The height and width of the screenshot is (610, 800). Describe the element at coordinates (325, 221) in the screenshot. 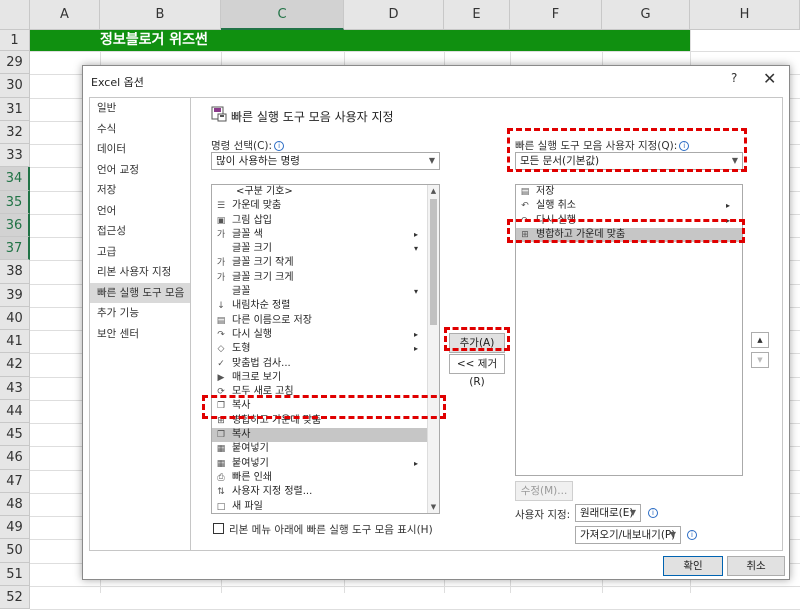

I see `list-item: ▣그림 삽입` at that location.